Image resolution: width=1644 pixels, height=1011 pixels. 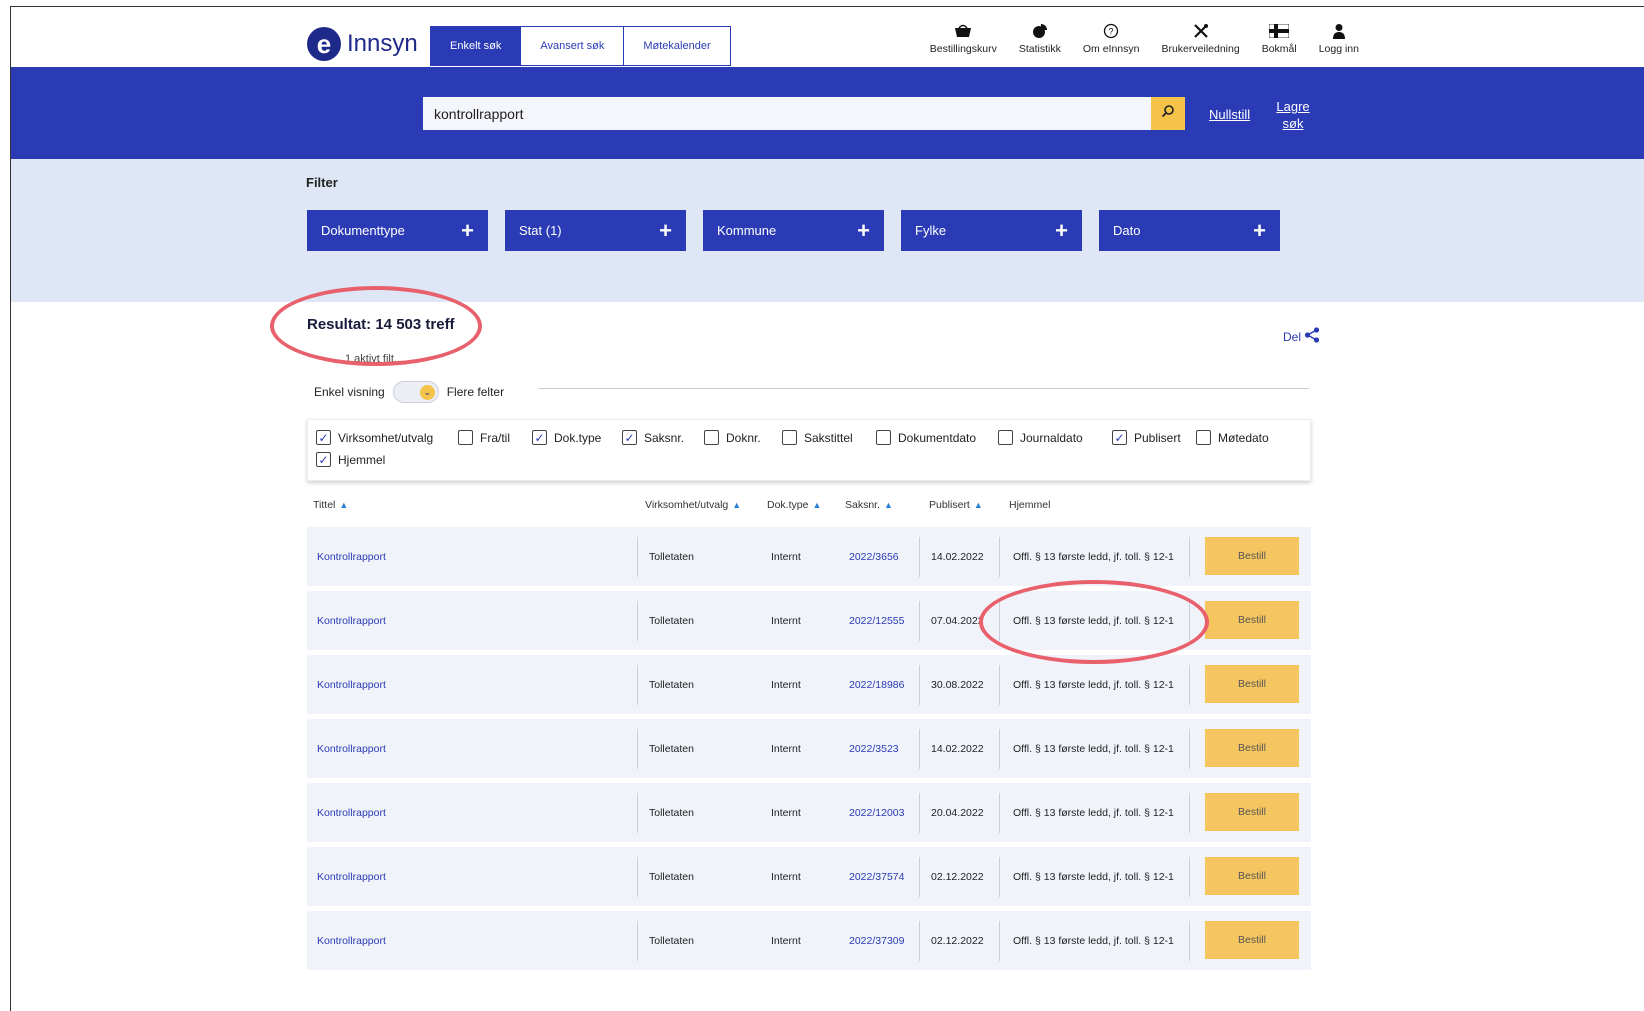 I want to click on column-caseno: Saksnr. ▲︎, so click(x=869, y=505).